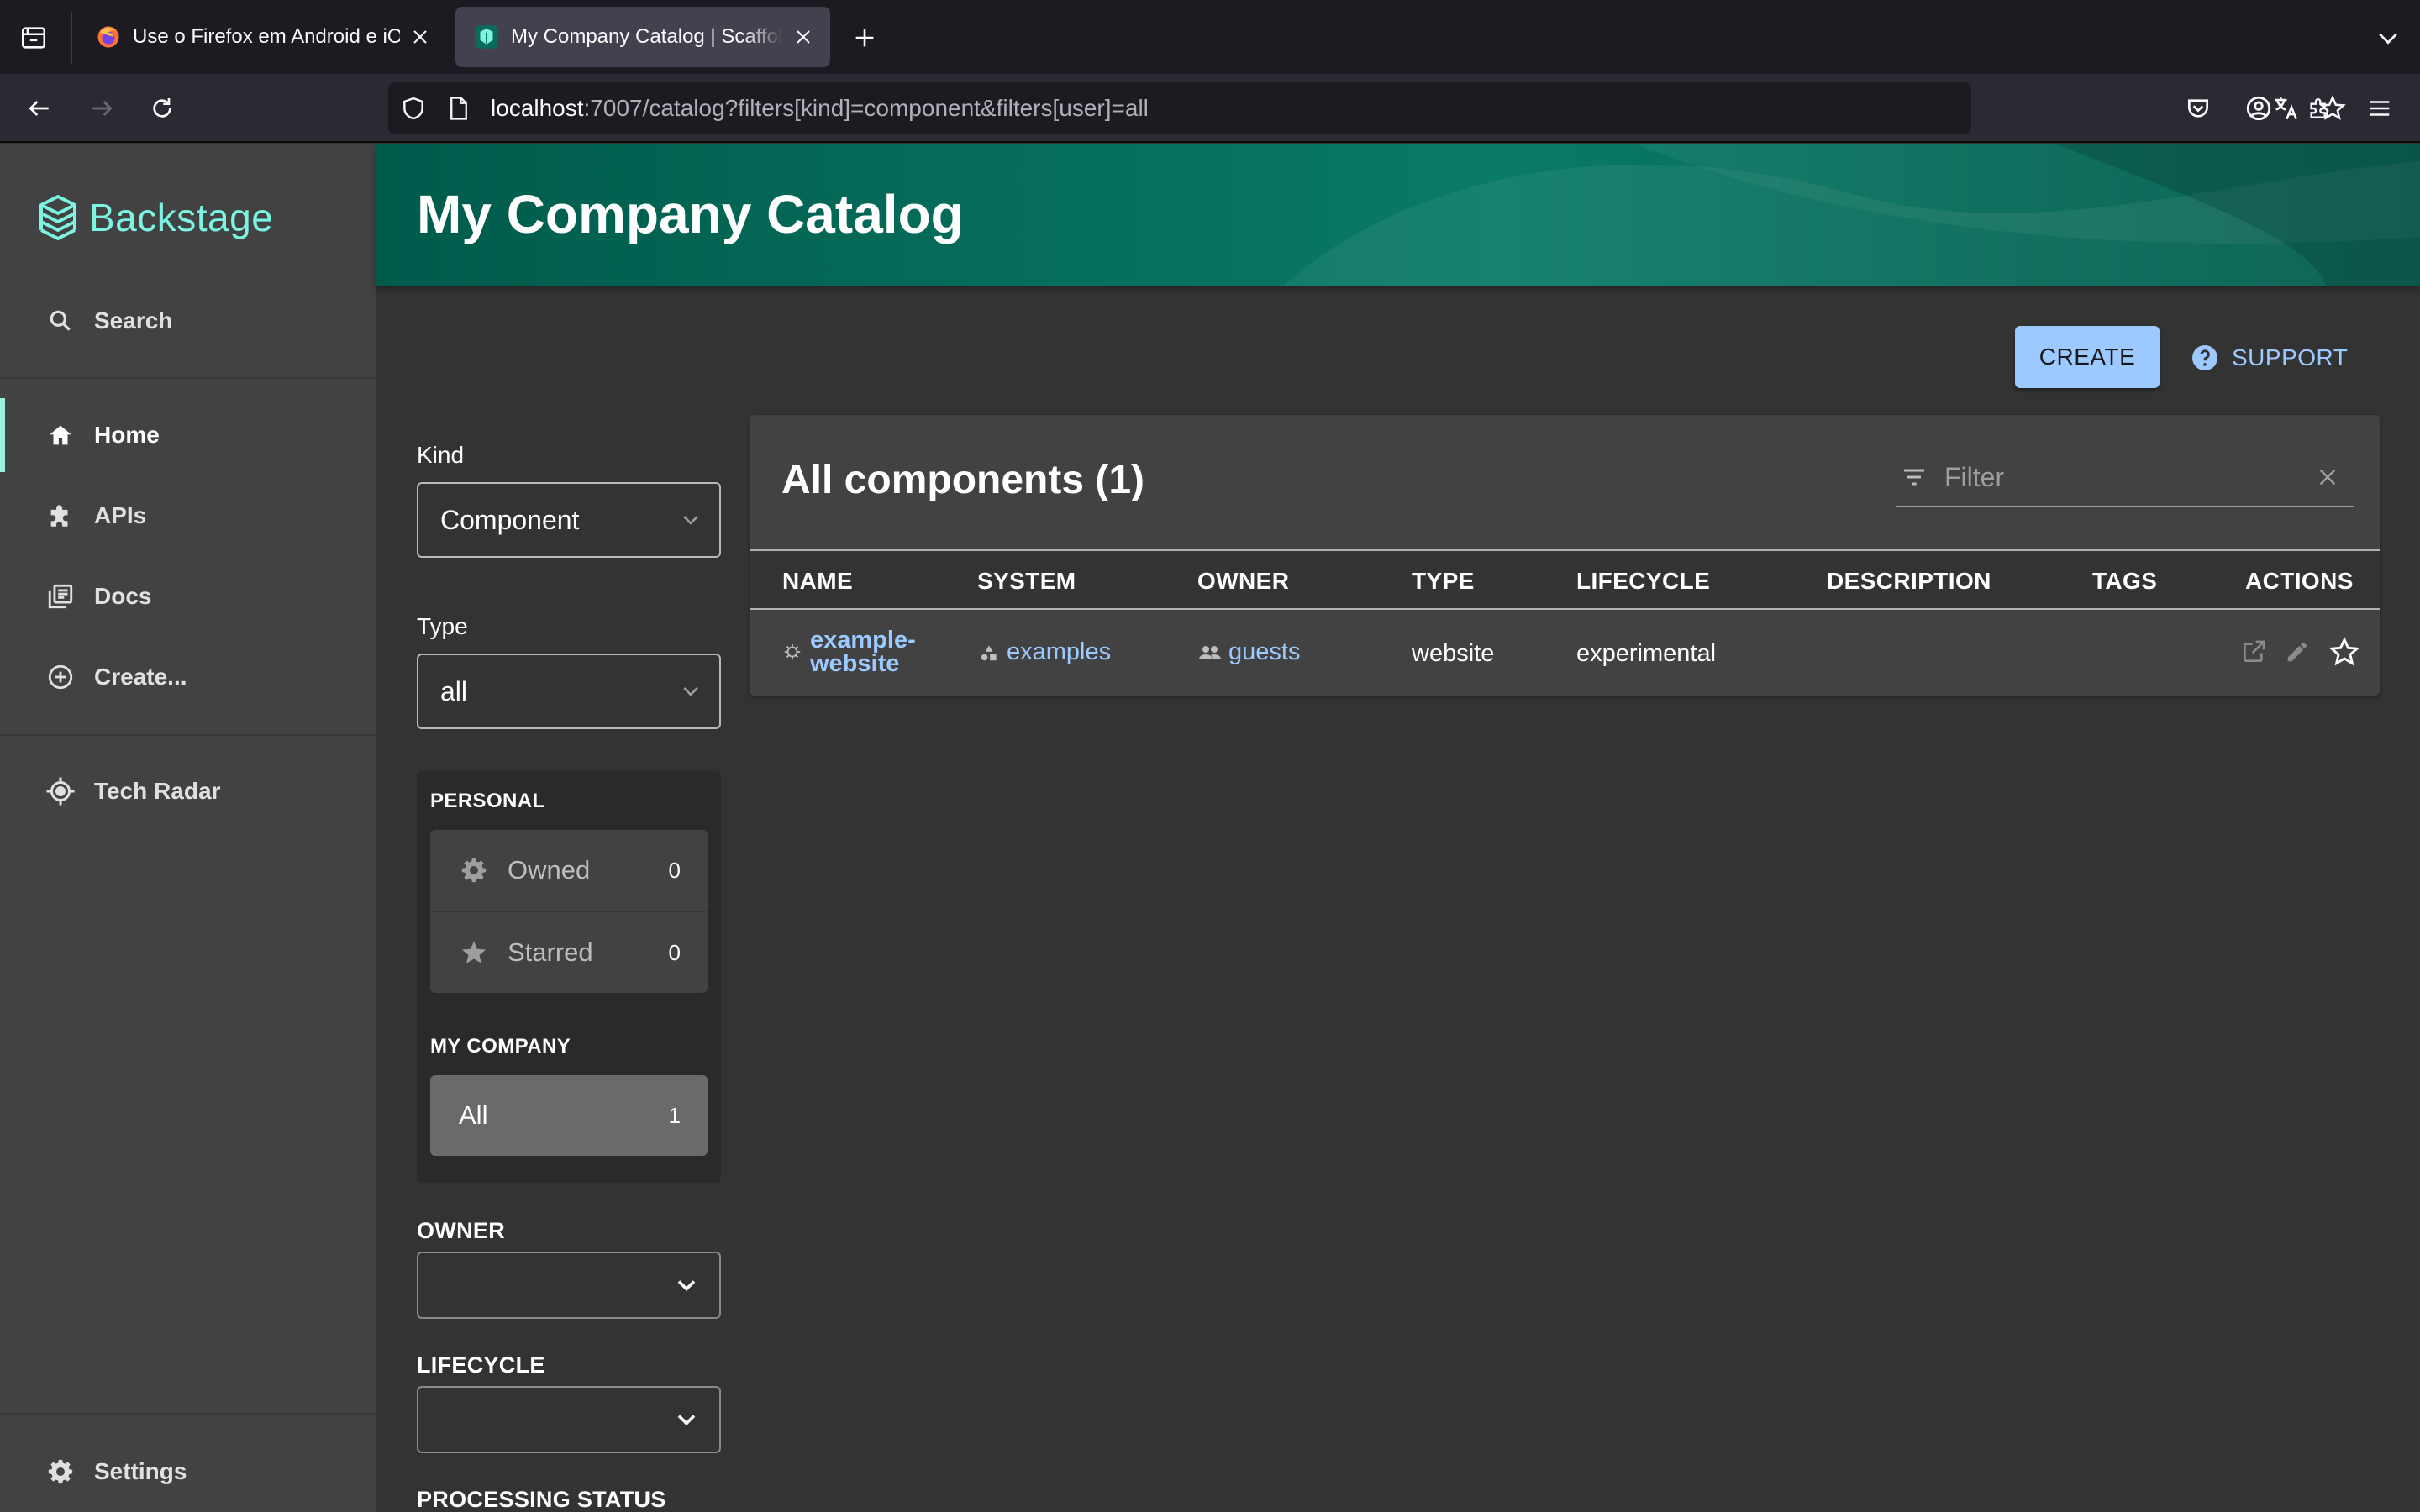 This screenshot has width=2420, height=1512. What do you see at coordinates (188, 596) in the screenshot?
I see `sidebar-item-docs: Docs` at bounding box center [188, 596].